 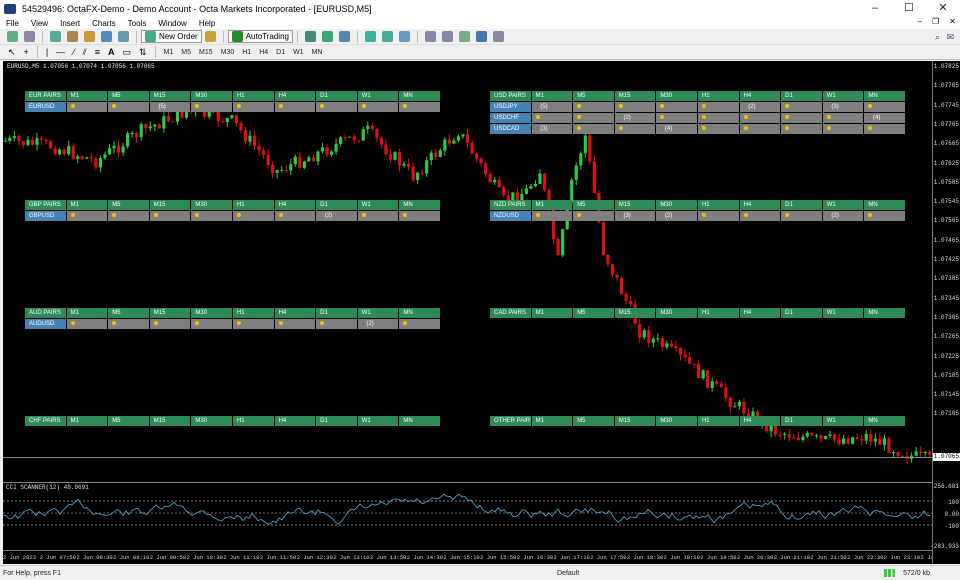 I want to click on pair-button: EURUSD, so click(x=45, y=107).